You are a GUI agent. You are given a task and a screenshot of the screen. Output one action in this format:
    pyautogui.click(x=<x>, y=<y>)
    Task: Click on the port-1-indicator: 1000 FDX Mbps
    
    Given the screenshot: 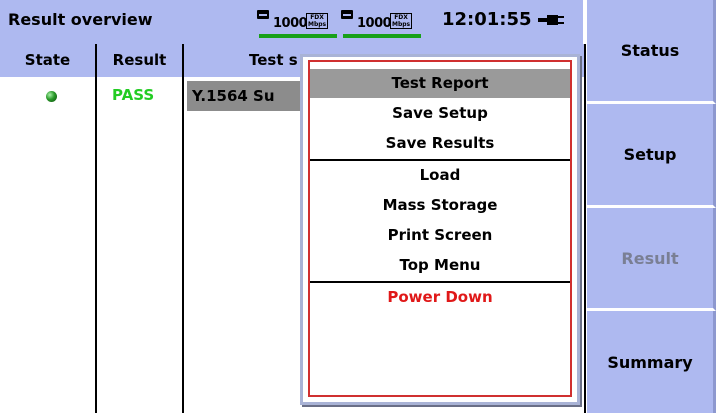 What is the action you would take?
    pyautogui.click(x=299, y=23)
    